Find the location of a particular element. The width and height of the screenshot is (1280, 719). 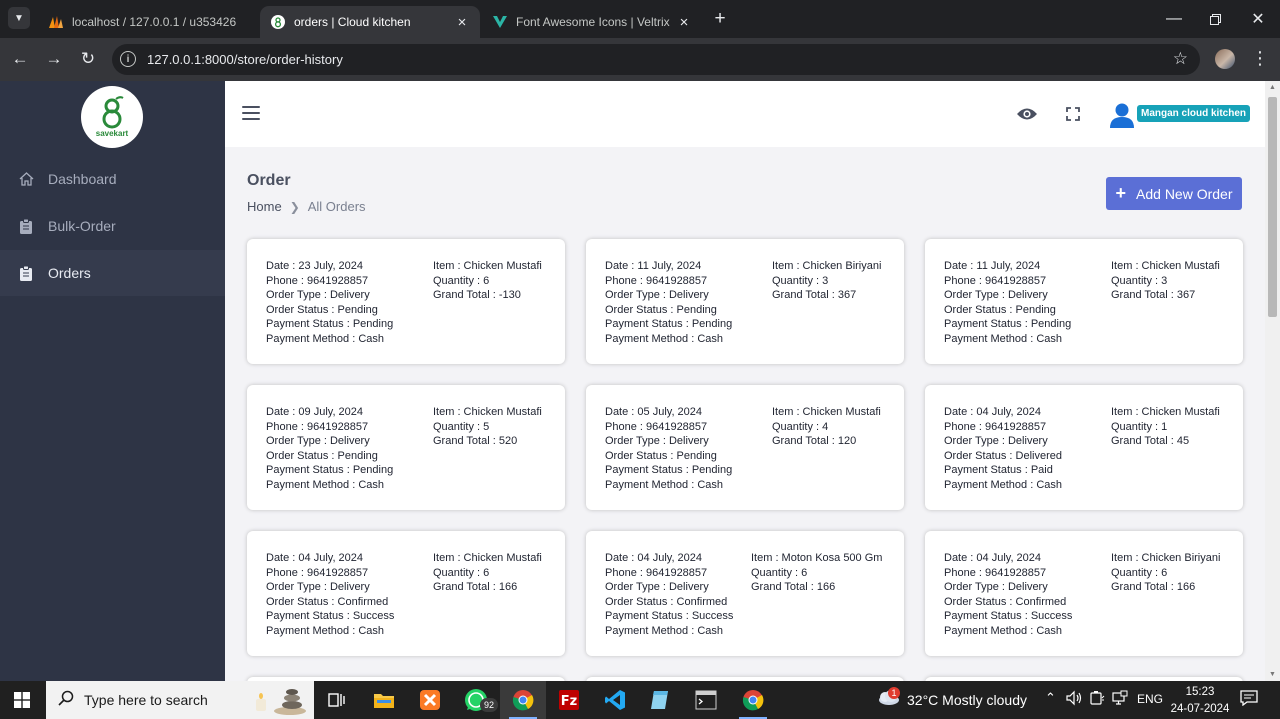

plus-icon: + is located at coordinates (1121, 193).